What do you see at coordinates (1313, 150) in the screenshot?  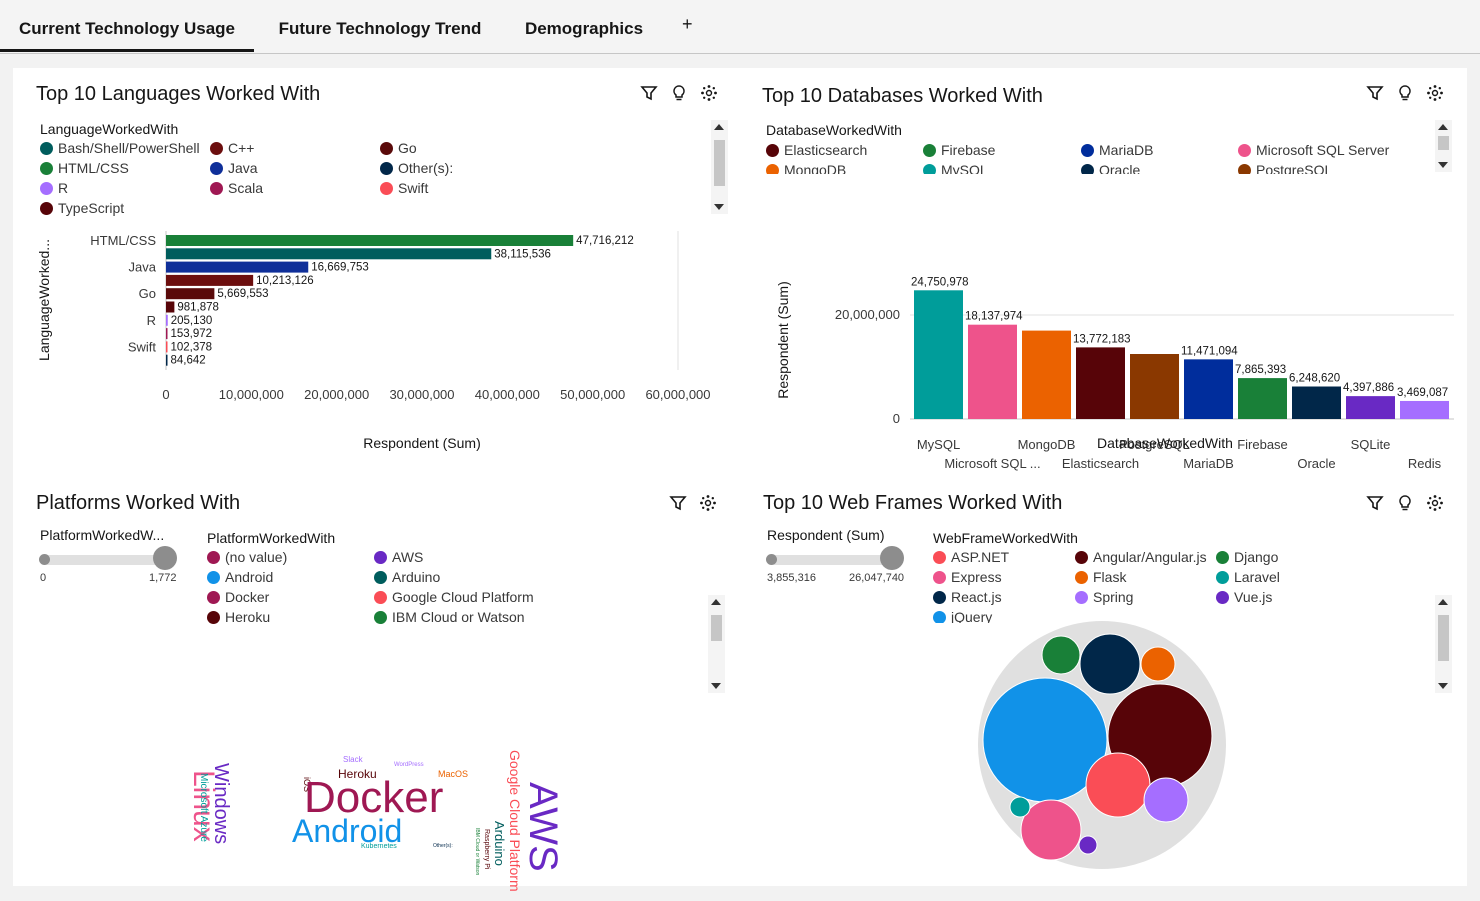 I see `legend-item: Microsoft SQL Server` at bounding box center [1313, 150].